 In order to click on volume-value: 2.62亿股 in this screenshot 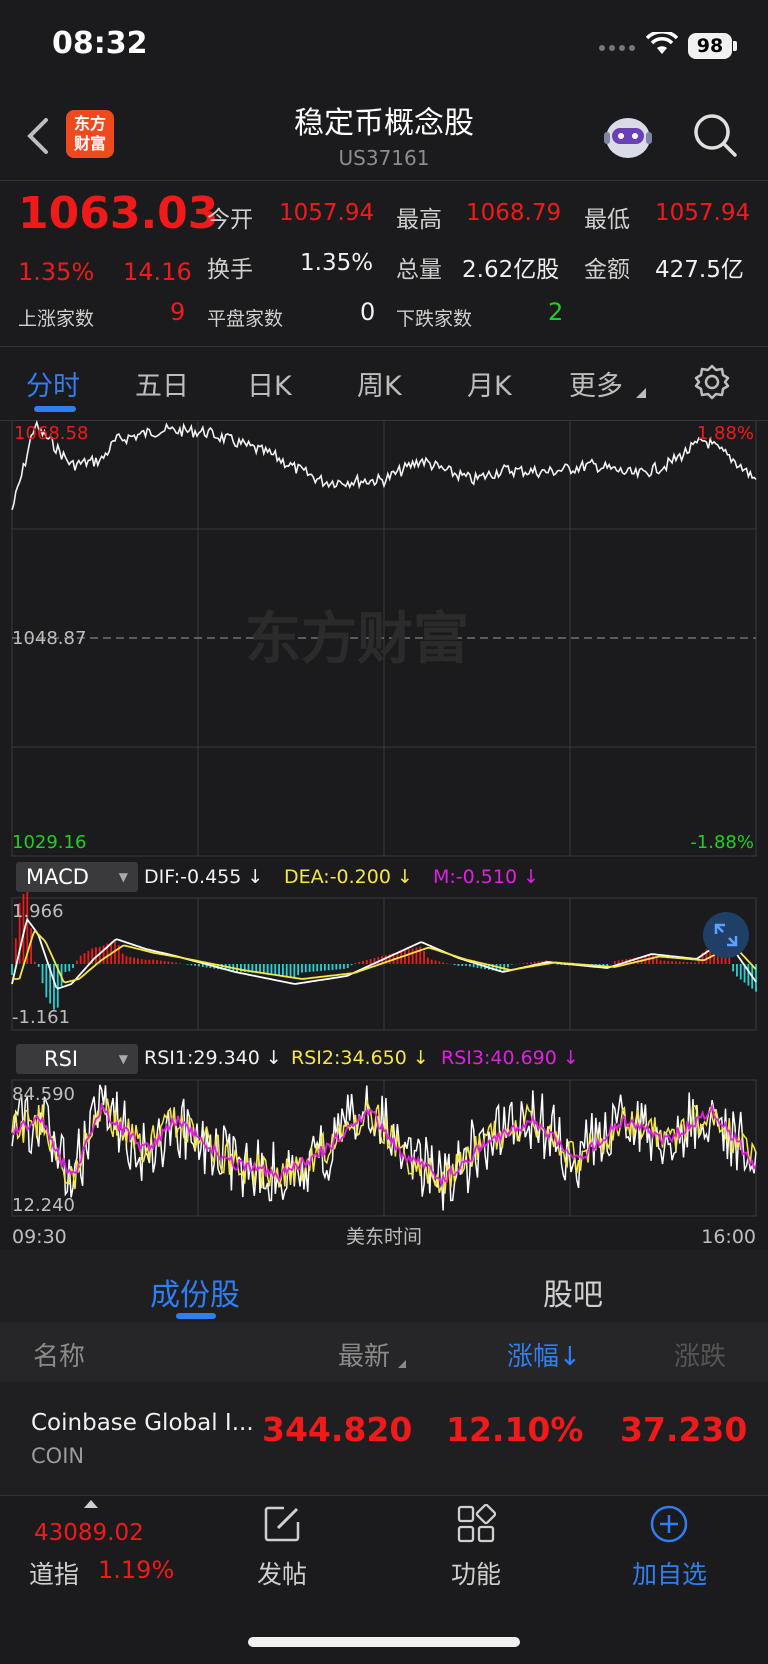, I will do `click(511, 270)`.